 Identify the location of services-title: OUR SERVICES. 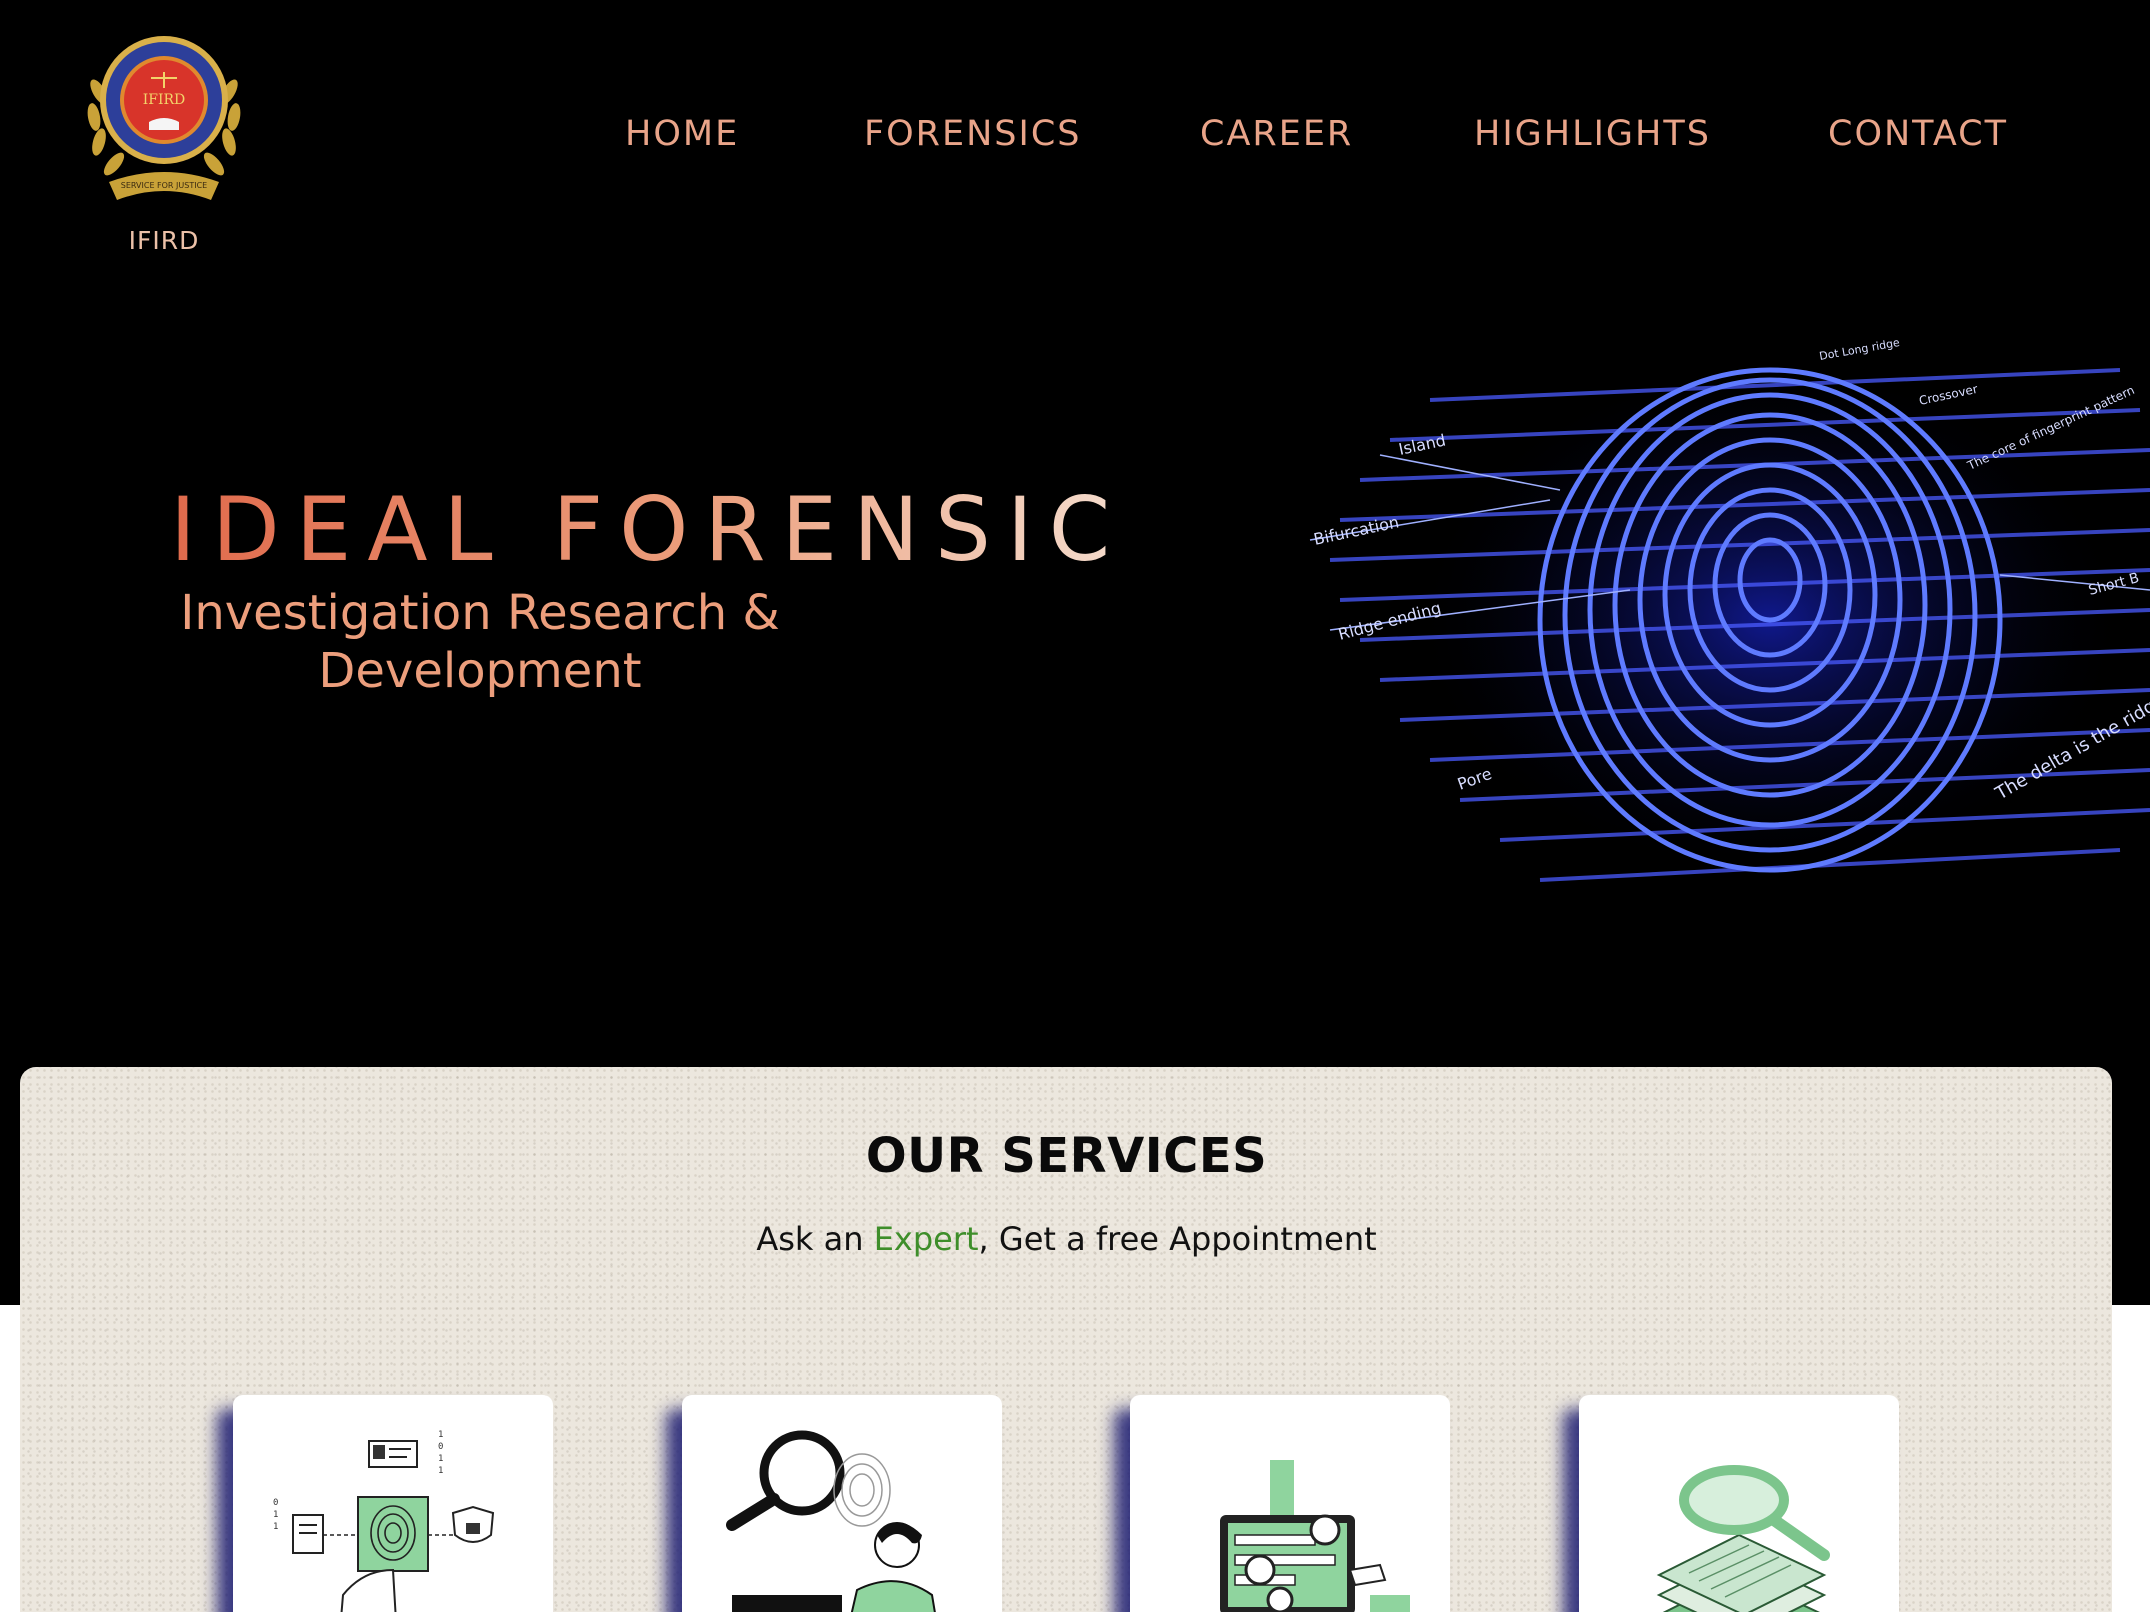
(1066, 1156).